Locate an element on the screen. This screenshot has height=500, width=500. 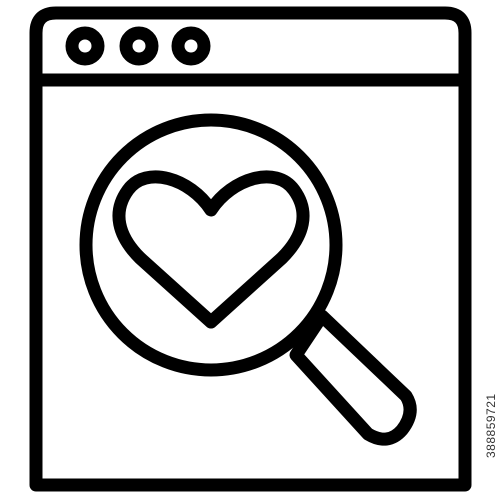
magnifier-handle-icon is located at coordinates (353, 377).